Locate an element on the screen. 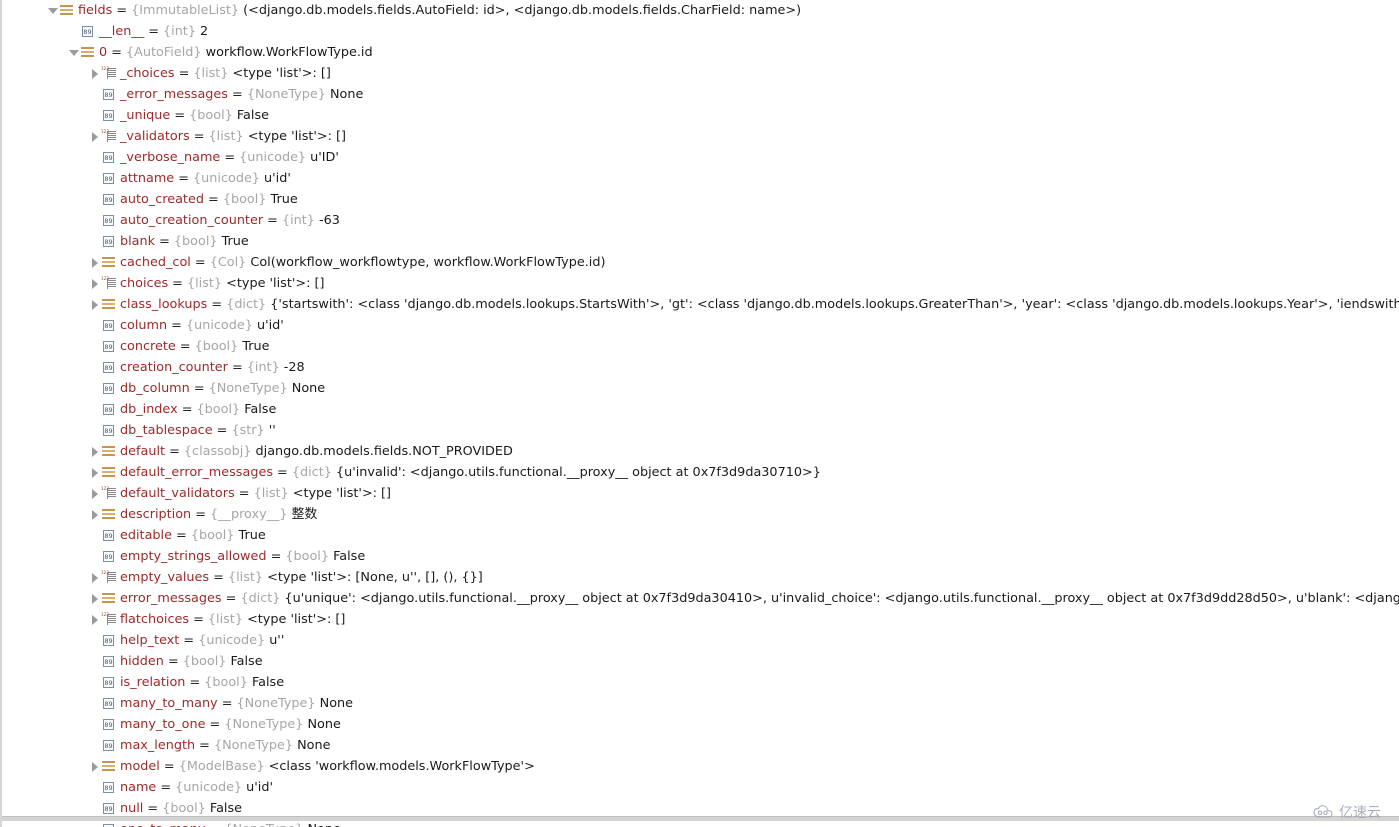 This screenshot has width=1399, height=827. variable-name: concrete is located at coordinates (148, 346).